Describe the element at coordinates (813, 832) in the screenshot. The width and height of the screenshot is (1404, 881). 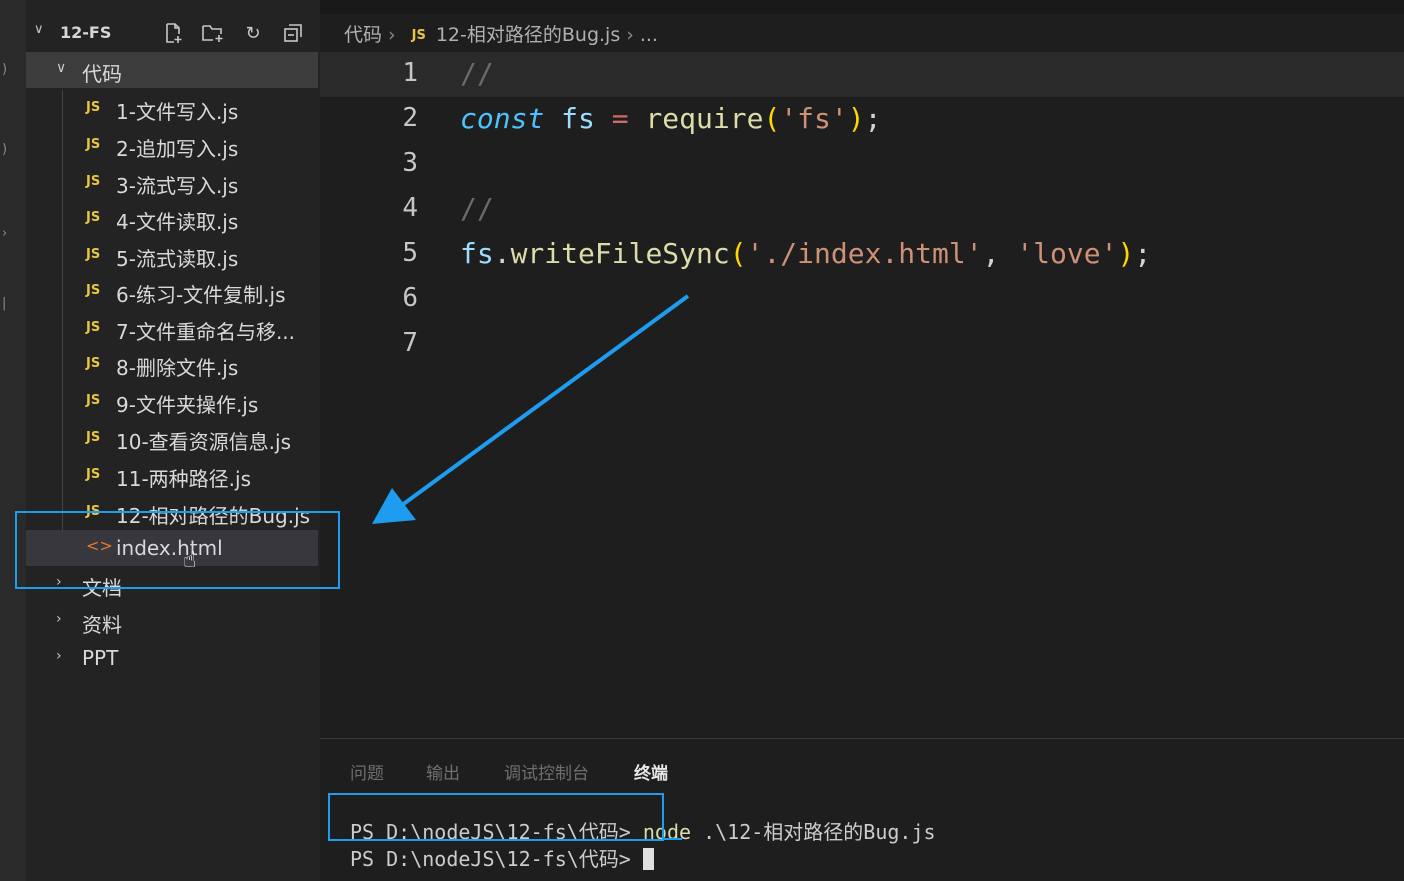
I see `terminal-args: .\12-相对路径的Bug.js` at that location.